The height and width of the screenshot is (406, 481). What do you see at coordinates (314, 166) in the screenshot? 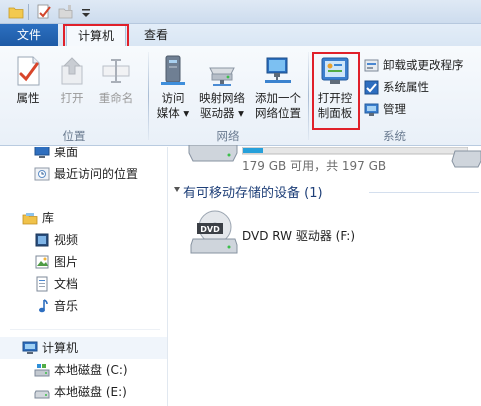
I see `disk-space-text: 179 GB 可用，共 197 GB` at bounding box center [314, 166].